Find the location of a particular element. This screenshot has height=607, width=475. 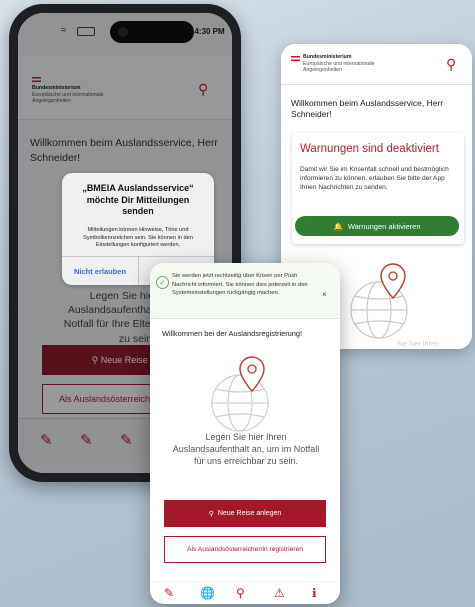

user-pin-icon: ⚲ is located at coordinates (451, 64).